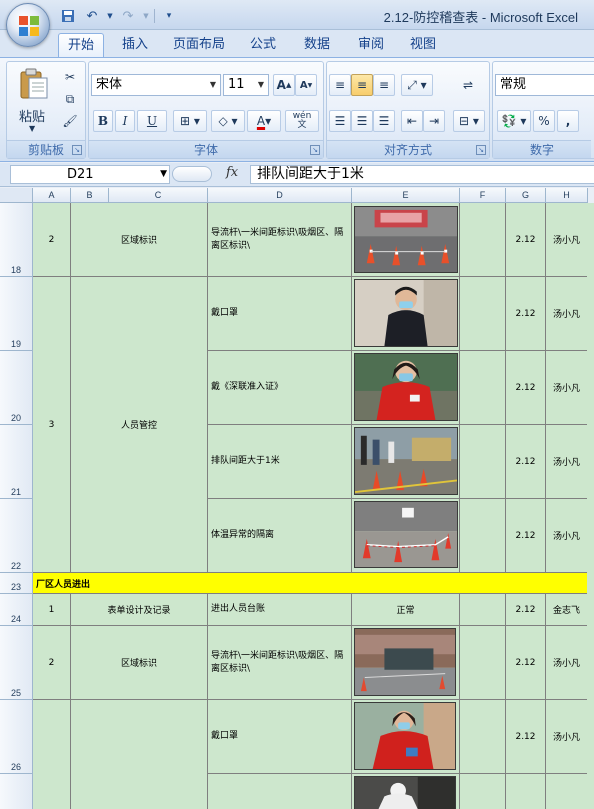 This screenshot has height=809, width=594. What do you see at coordinates (190, 121) in the screenshot?
I see `borders-icon: ⊞ ▾` at bounding box center [190, 121].